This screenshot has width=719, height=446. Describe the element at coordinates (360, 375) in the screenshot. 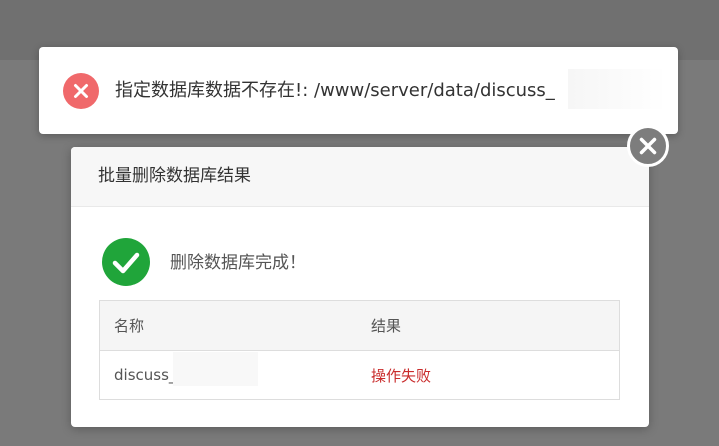

I see `table-row: discuss_ 操作失败` at that location.